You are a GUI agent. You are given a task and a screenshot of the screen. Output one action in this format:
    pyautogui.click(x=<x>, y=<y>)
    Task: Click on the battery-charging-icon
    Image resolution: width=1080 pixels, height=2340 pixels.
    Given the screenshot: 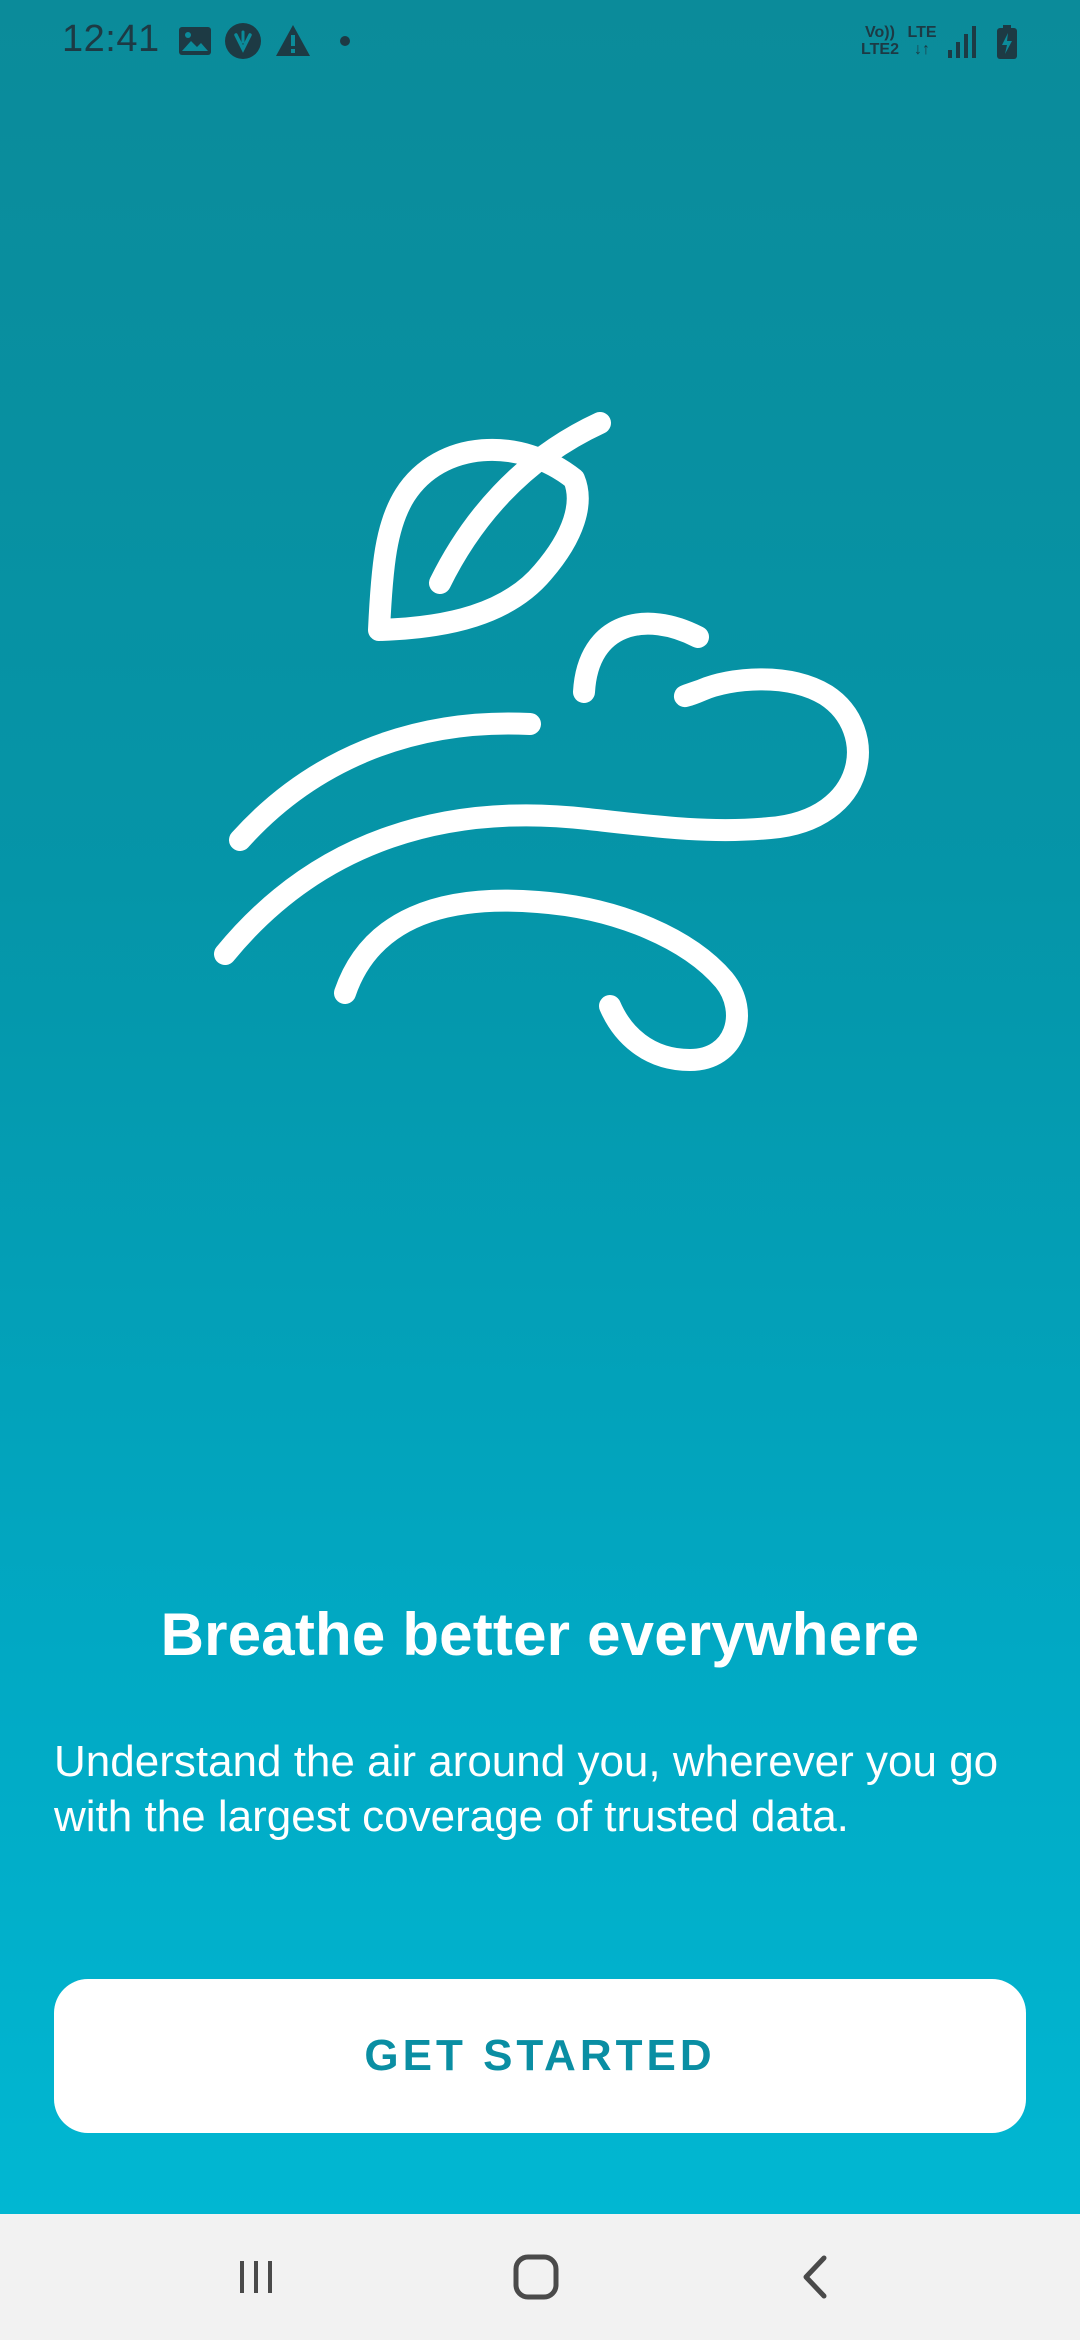 What is the action you would take?
    pyautogui.click(x=1007, y=43)
    